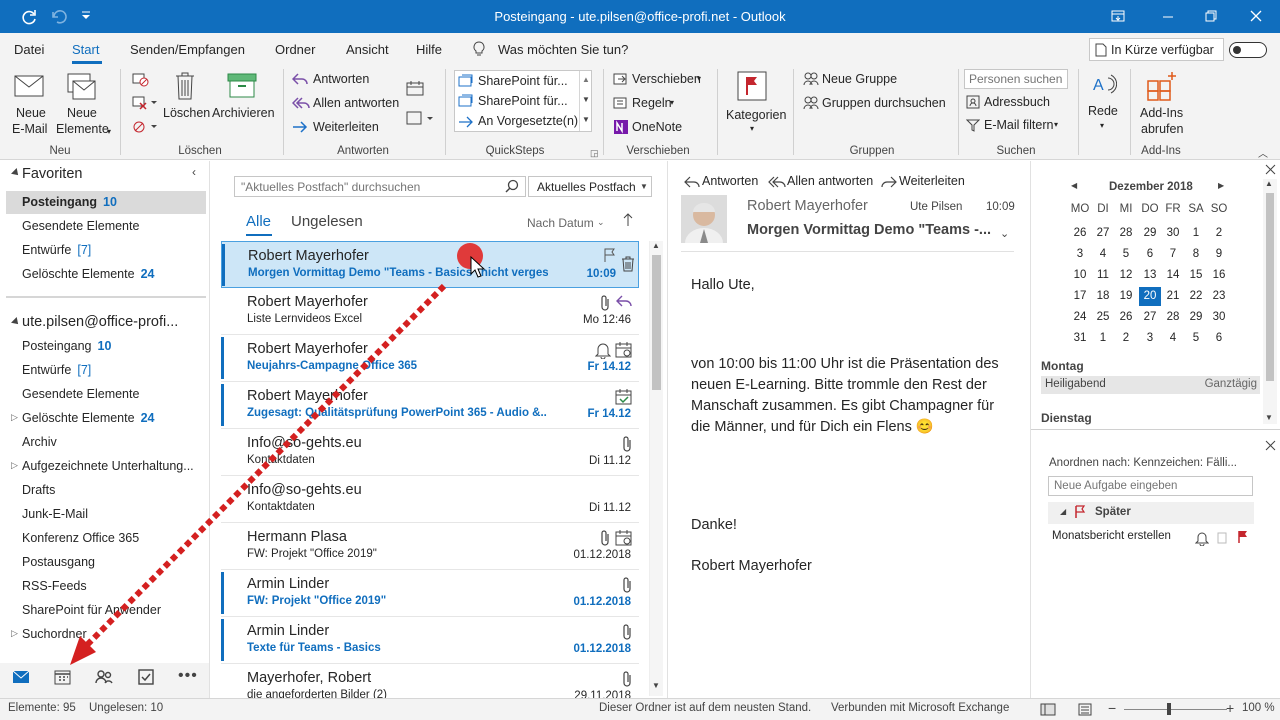 This screenshot has width=1280, height=720. I want to click on task-group-header: ◢ Später, so click(1151, 513).